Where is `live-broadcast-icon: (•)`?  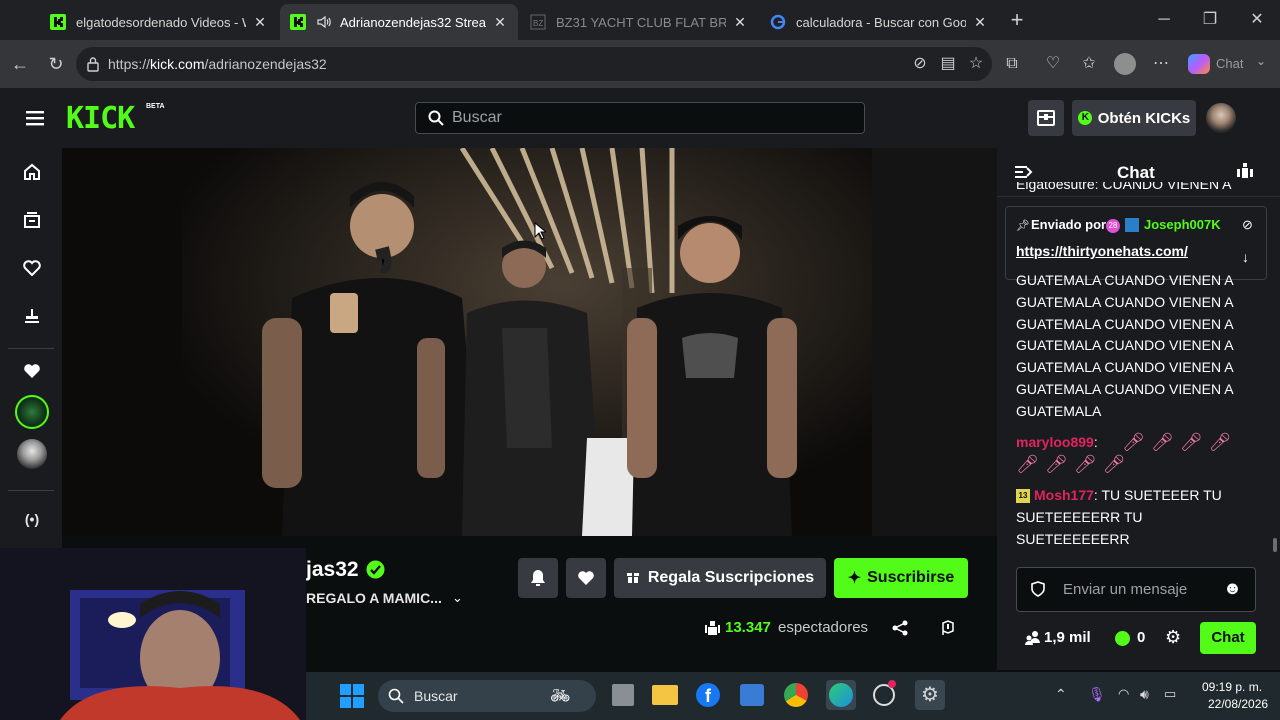
live-broadcast-icon: (•) is located at coordinates (32, 519).